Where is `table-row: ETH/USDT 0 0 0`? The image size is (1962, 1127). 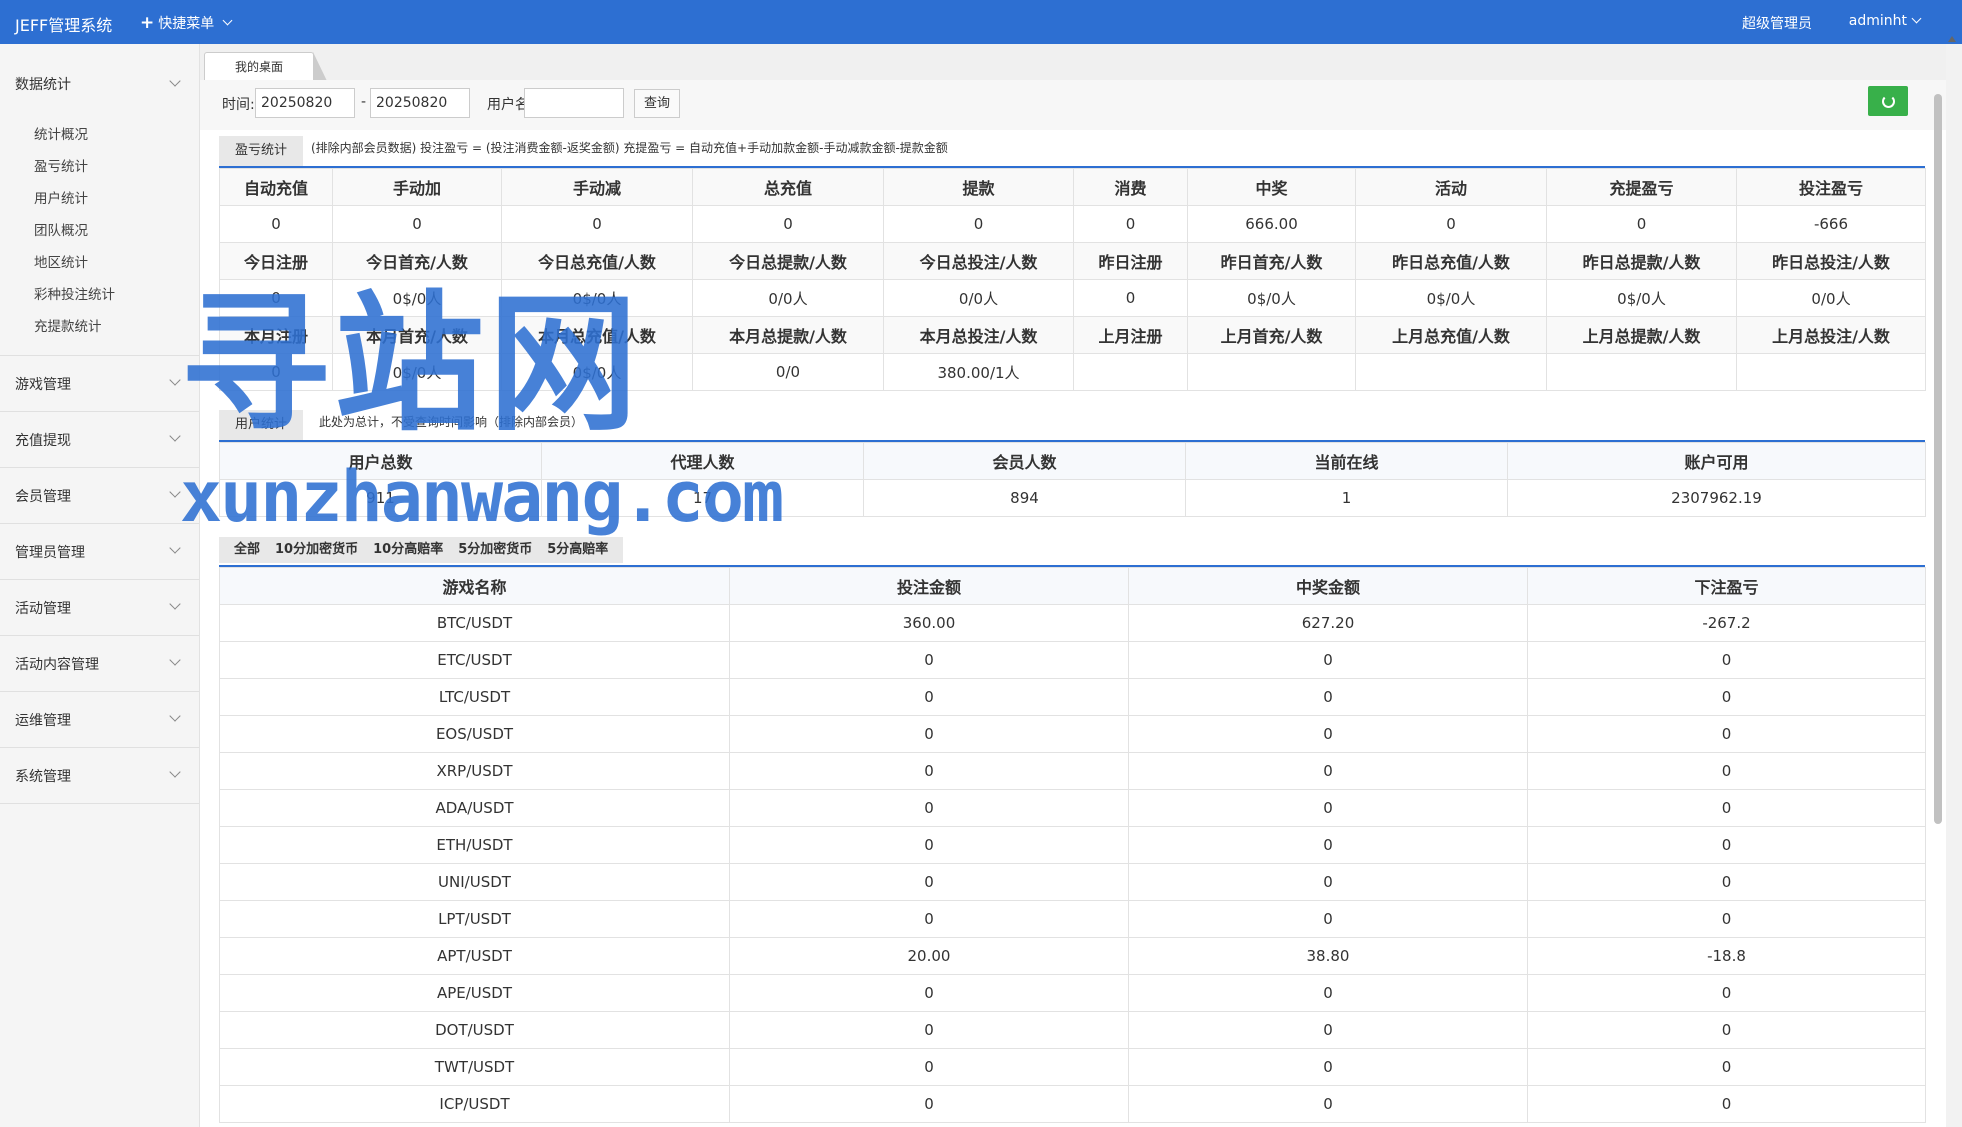 table-row: ETH/USDT 0 0 0 is located at coordinates (1072, 845).